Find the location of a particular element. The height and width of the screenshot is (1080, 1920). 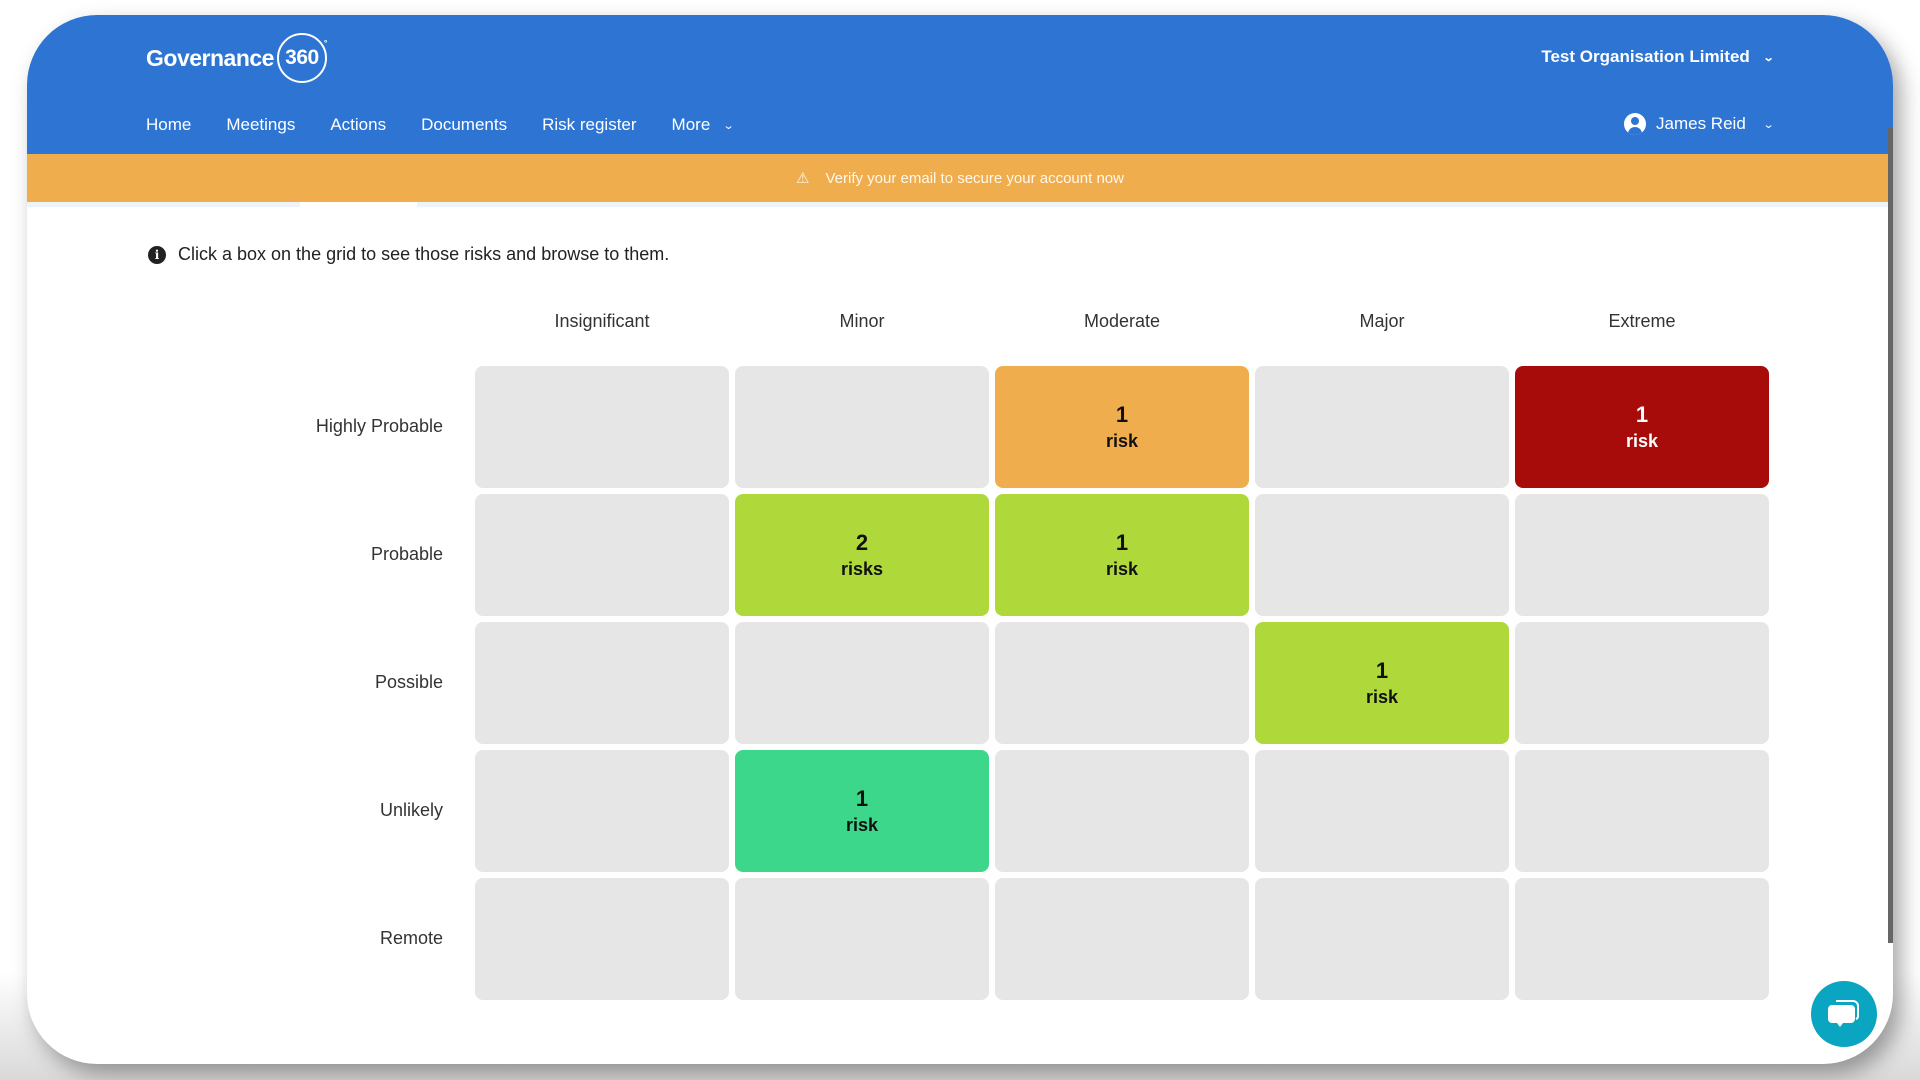

logo-text: Governance is located at coordinates (210, 57).